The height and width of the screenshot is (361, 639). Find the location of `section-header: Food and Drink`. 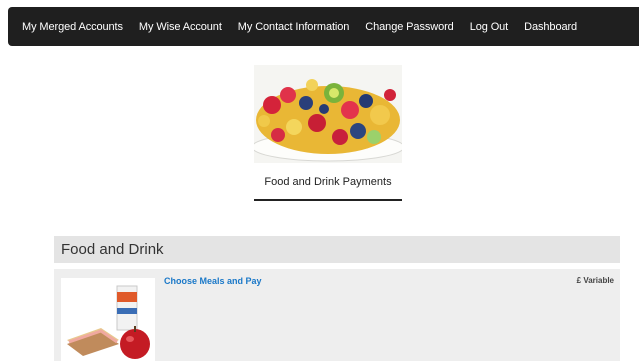

section-header: Food and Drink is located at coordinates (337, 249).